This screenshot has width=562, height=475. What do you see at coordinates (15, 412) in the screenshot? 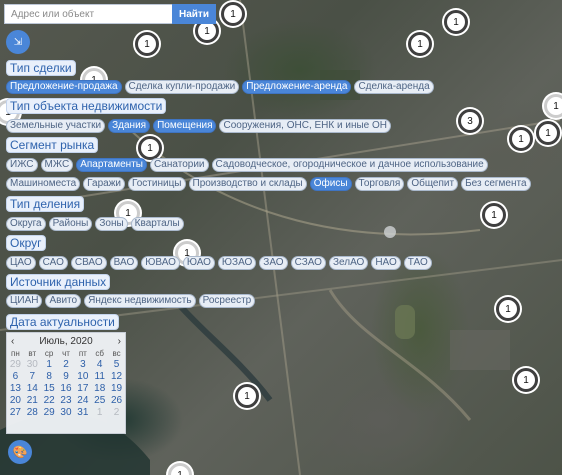
I see `calendar-day: 27` at bounding box center [15, 412].